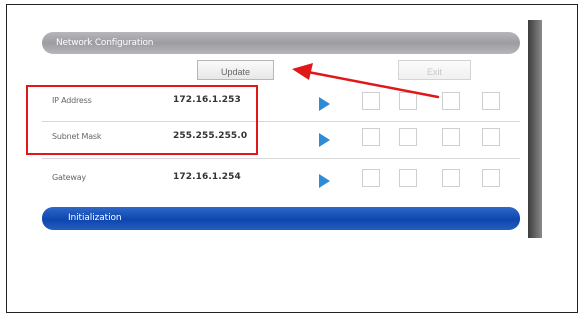  I want to click on subnet-octet-3-input, so click(451, 137).